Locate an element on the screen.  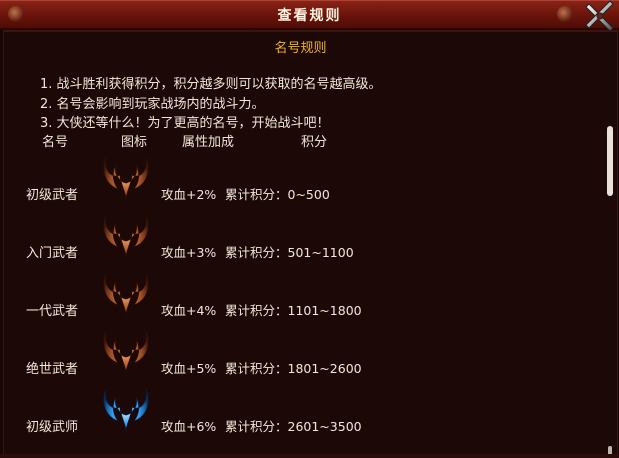
table-header: 名号 图标 属性加成 积分 is located at coordinates (284, 140).